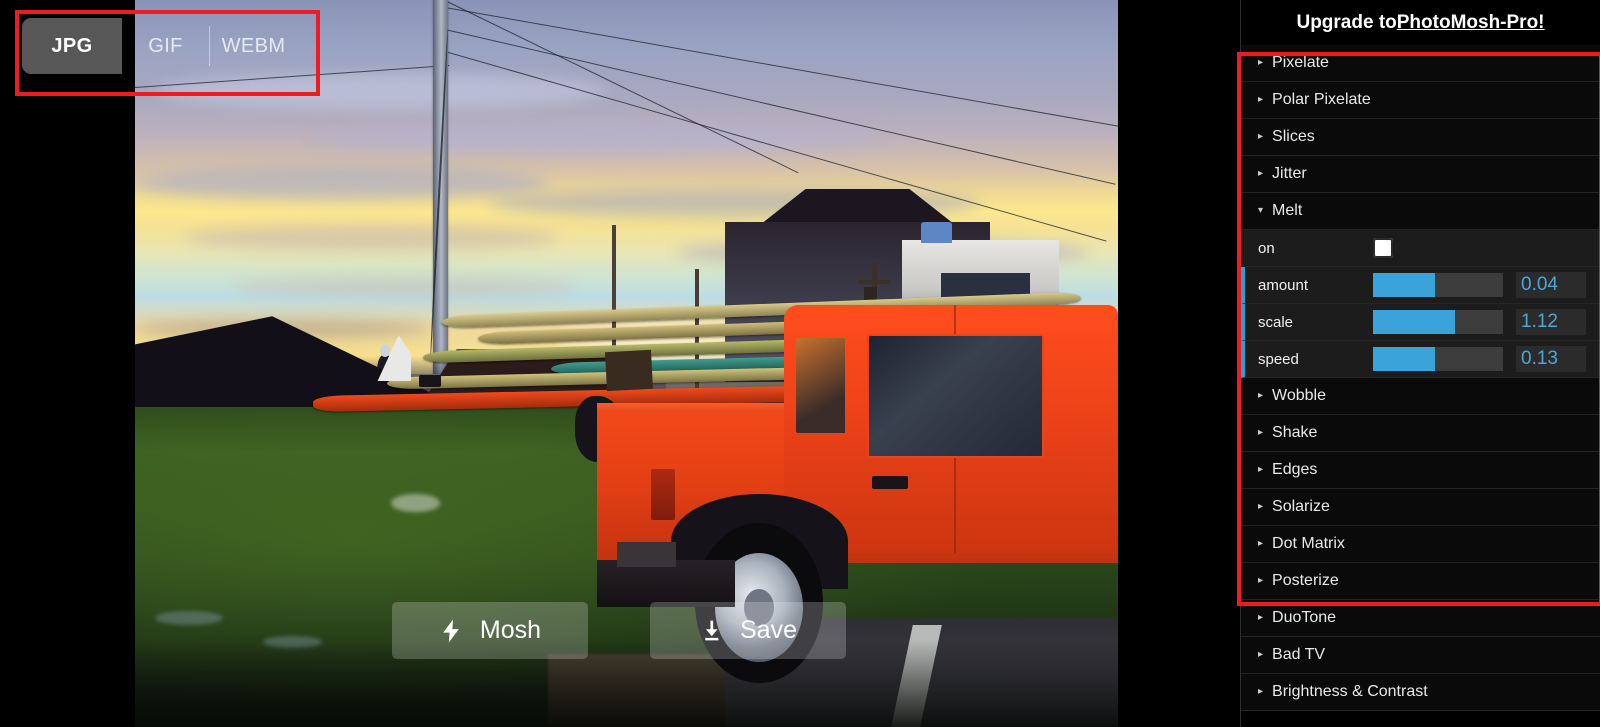 The width and height of the screenshot is (1600, 727). I want to click on effect-row-jitter: ▸ Jitter, so click(1420, 174).